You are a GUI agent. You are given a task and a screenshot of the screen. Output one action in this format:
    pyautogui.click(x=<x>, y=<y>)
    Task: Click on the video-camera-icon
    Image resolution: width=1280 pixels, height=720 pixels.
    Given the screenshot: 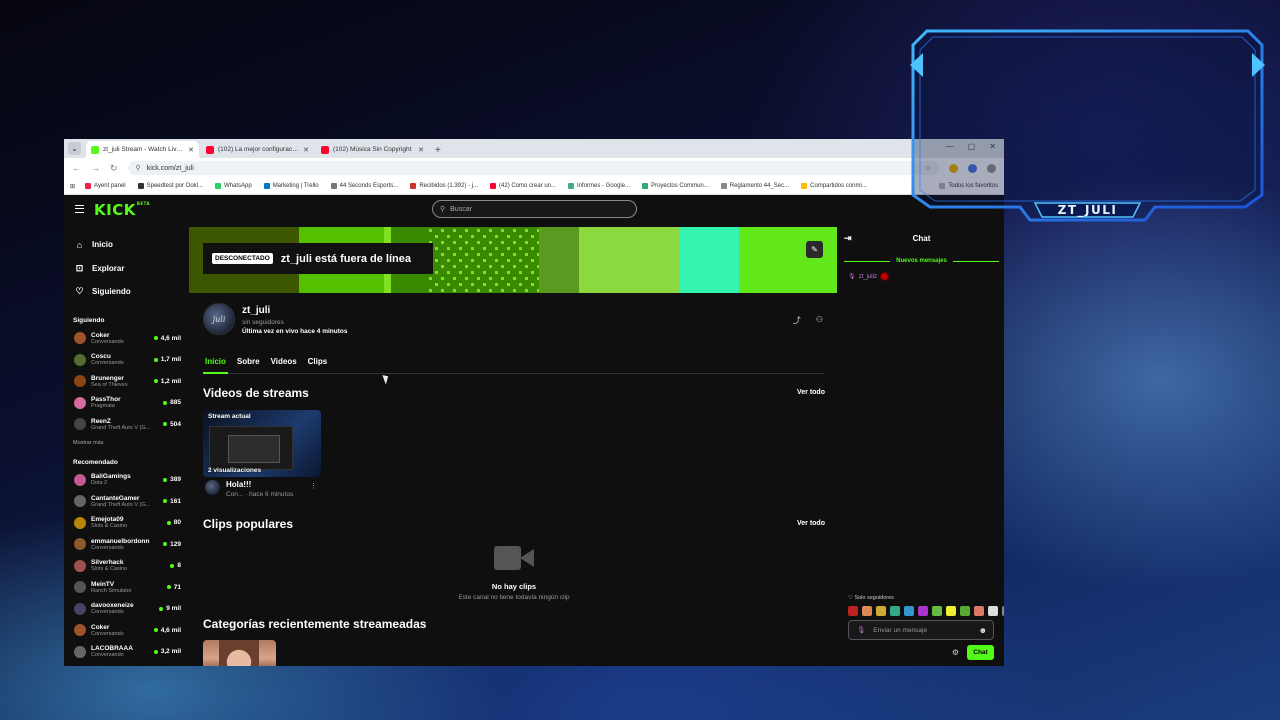 What is the action you would take?
    pyautogui.click(x=514, y=558)
    